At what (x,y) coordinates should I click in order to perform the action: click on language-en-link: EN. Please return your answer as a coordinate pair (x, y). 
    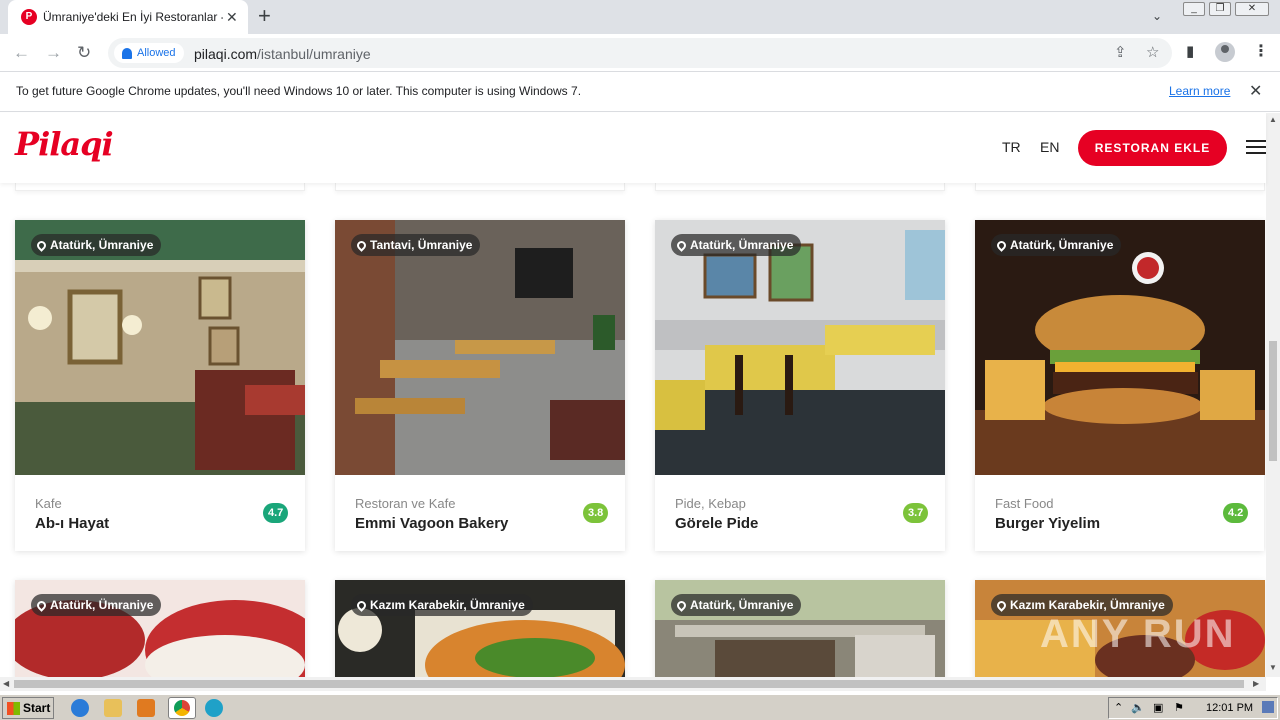
    Looking at the image, I should click on (1049, 147).